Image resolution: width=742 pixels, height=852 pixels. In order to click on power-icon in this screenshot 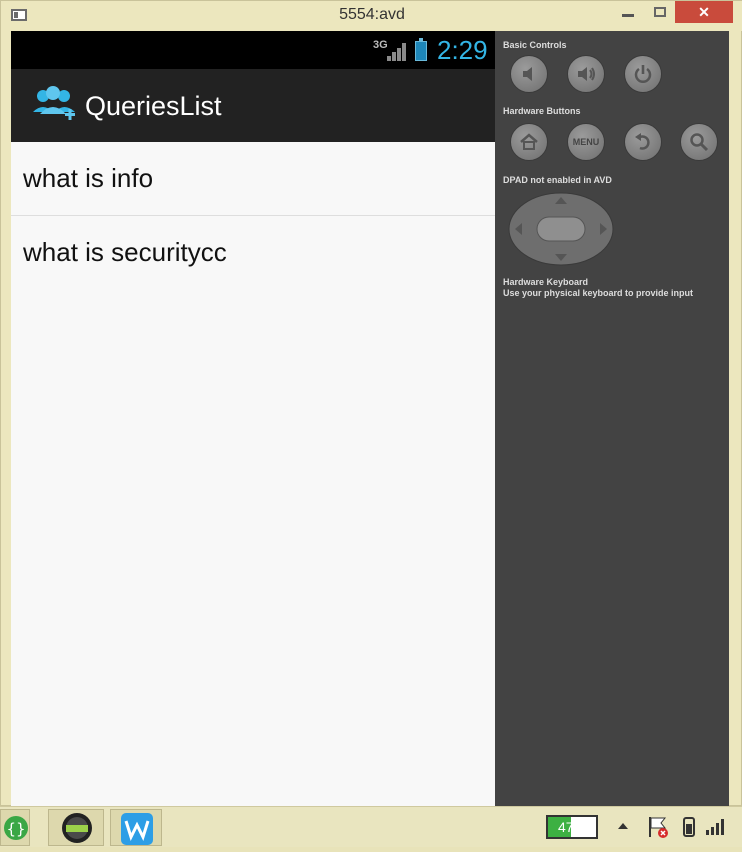, I will do `click(643, 74)`.